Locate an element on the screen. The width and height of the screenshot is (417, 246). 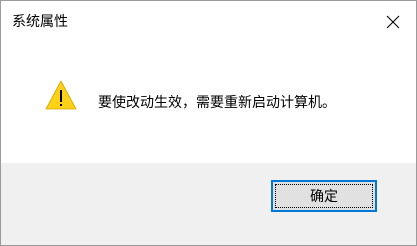
window-title: 系统属性 is located at coordinates (40, 22).